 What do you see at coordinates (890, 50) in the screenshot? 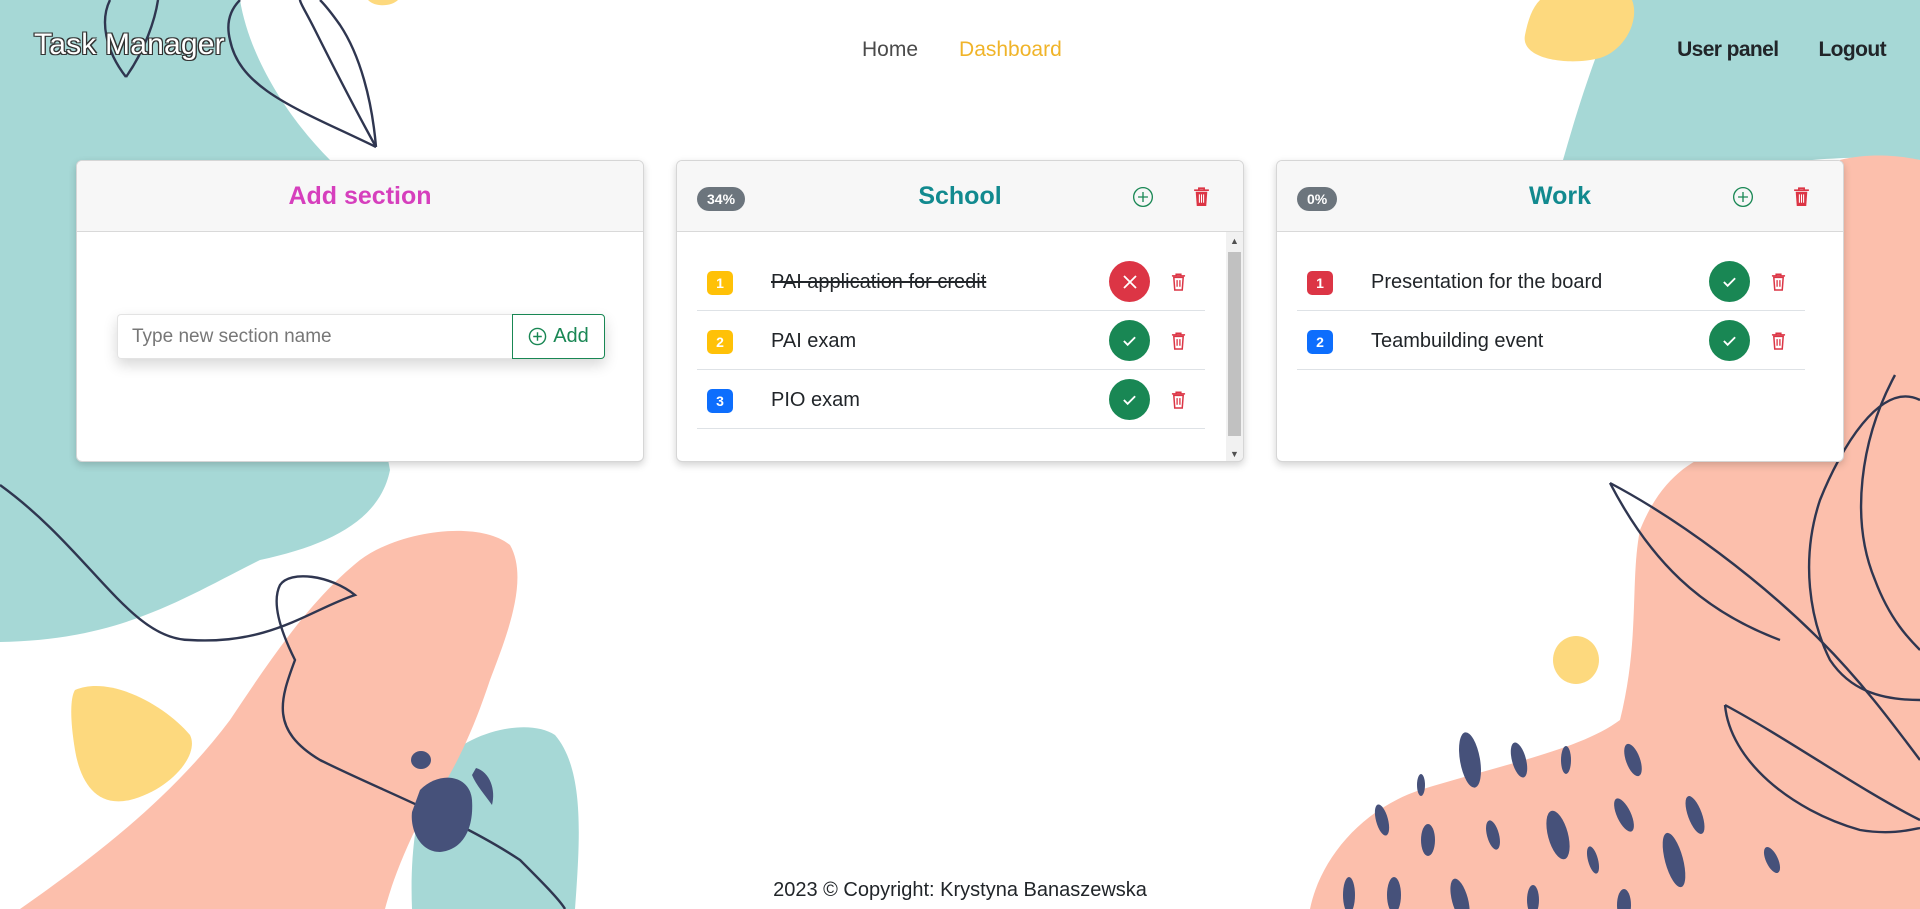
I see `nav-link-home: Home` at bounding box center [890, 50].